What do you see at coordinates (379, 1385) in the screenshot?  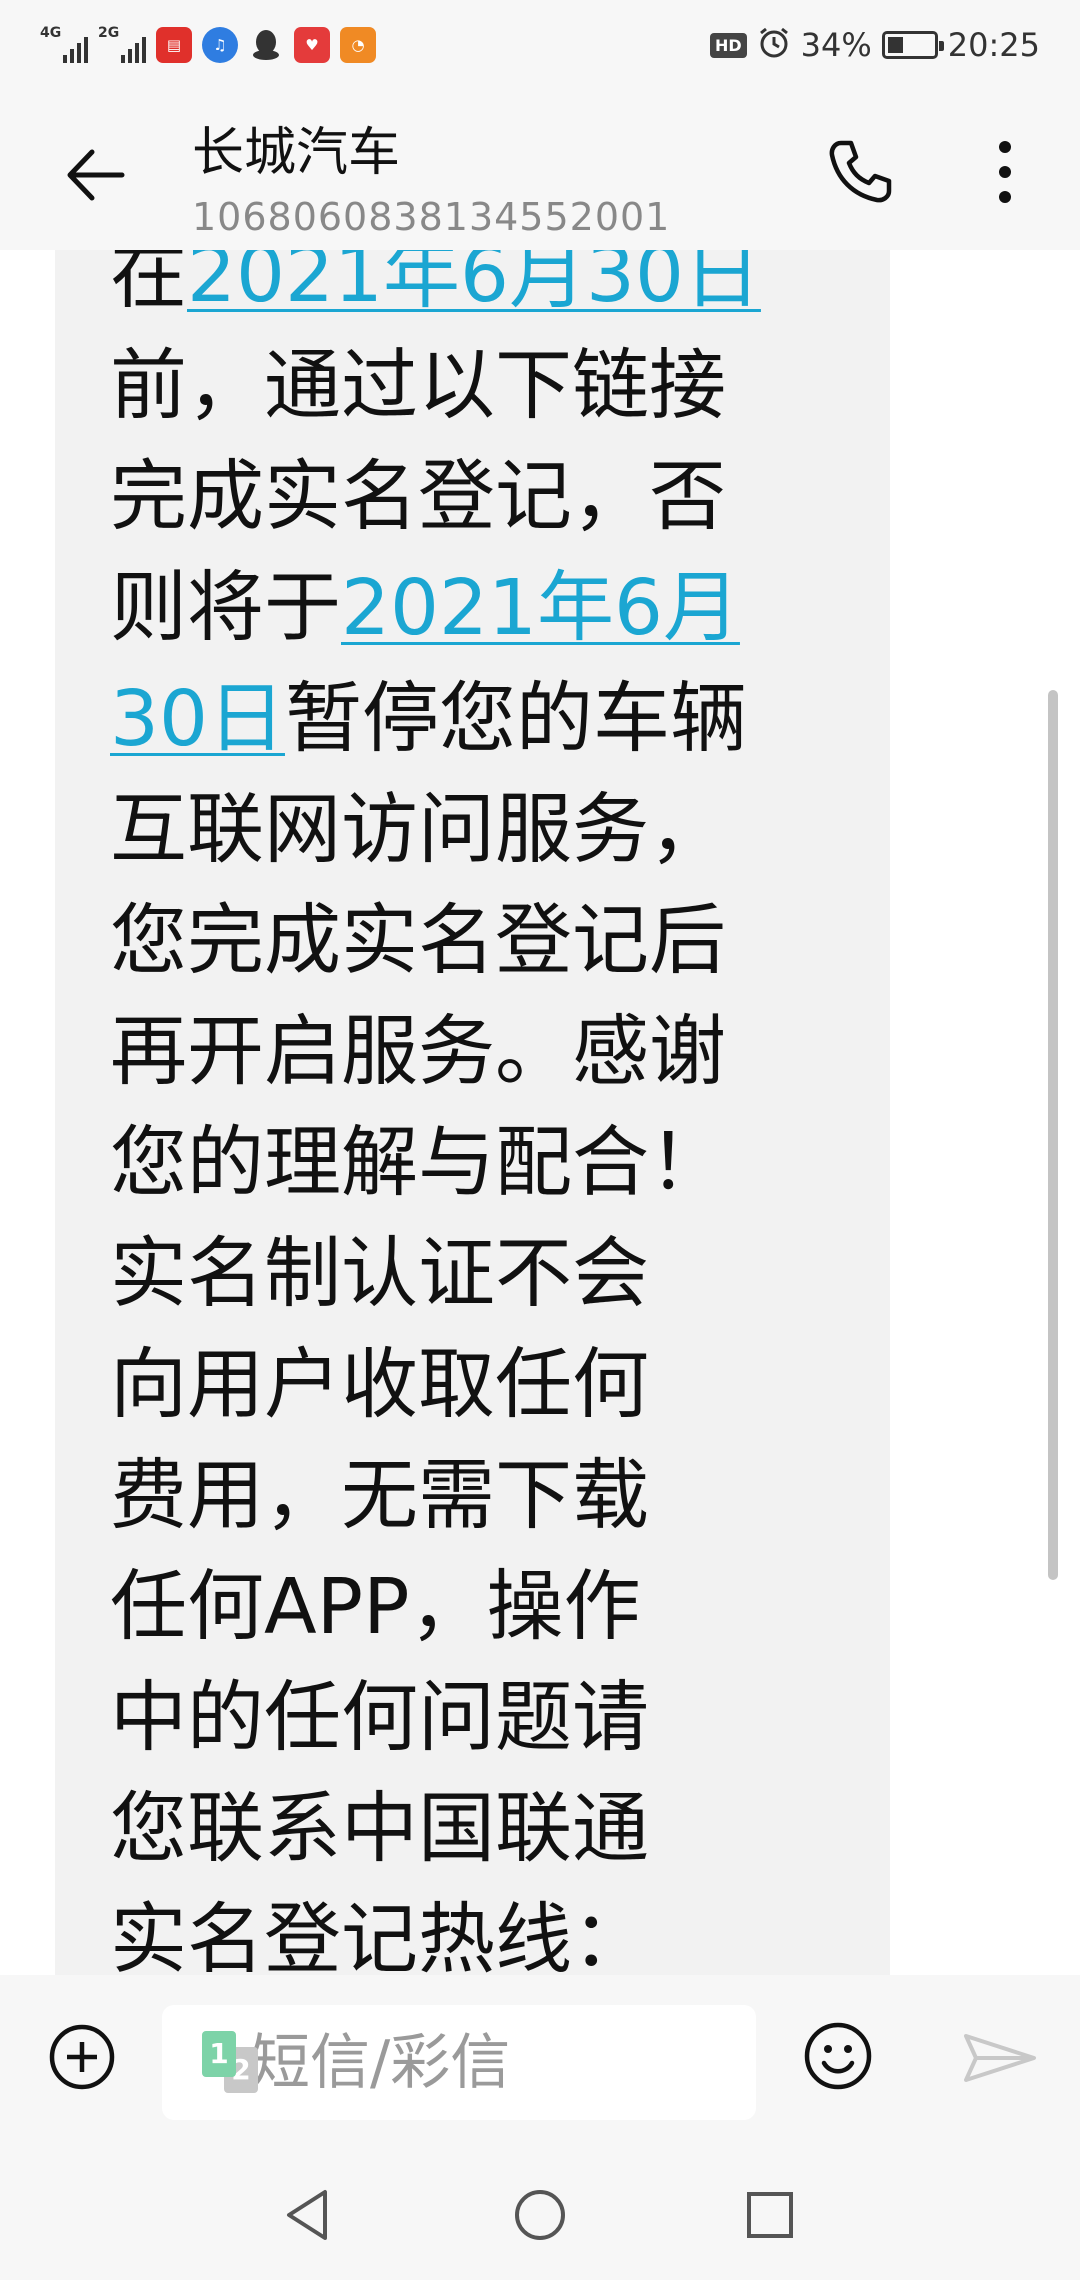 I see `message-text-segment: 向用户收取任何` at bounding box center [379, 1385].